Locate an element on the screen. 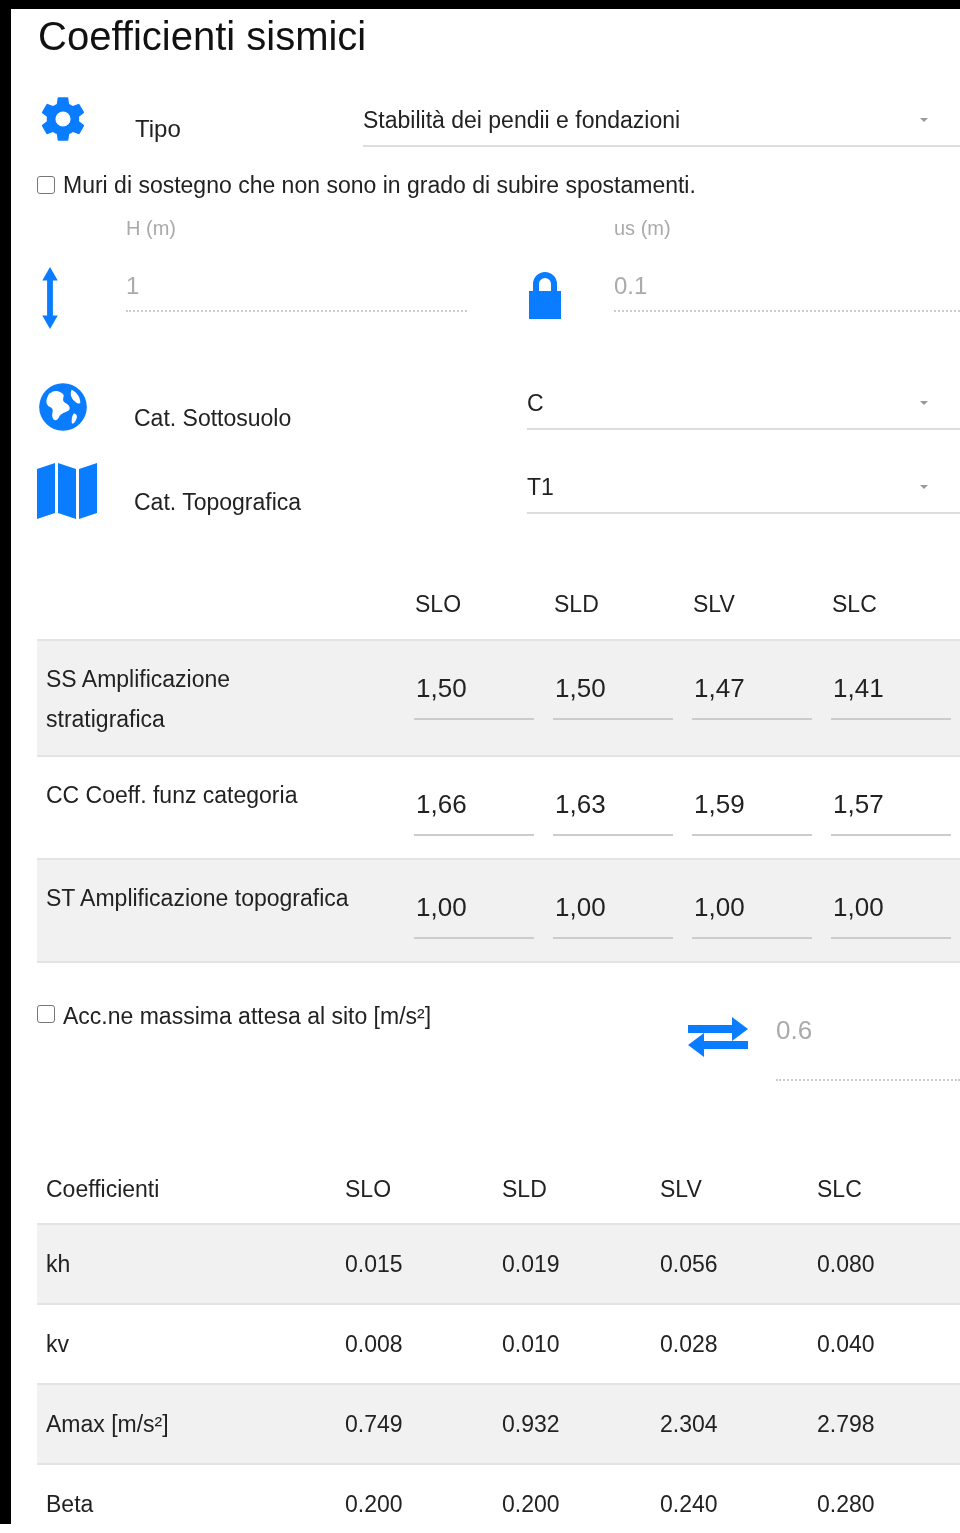 This screenshot has width=960, height=1533. row-label: CC Coeff. funz categoria is located at coordinates (172, 795).